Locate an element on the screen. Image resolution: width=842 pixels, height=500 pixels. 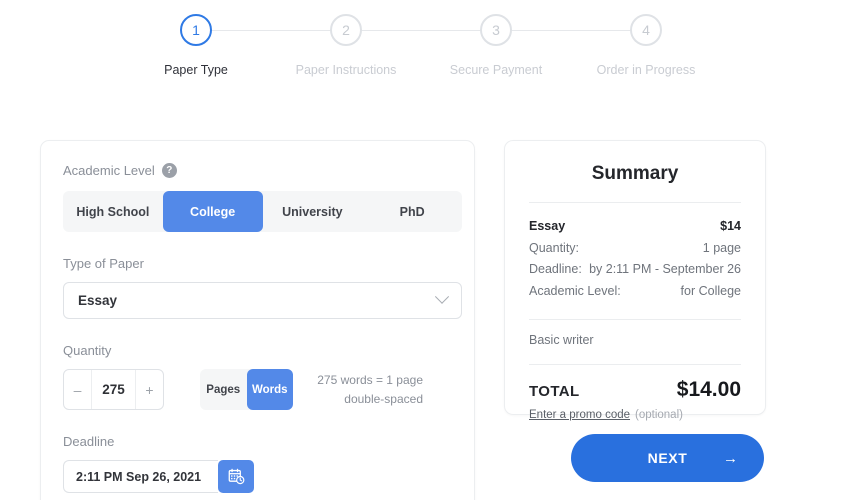
quantity-conversion-note: 275 words = 1 page double-spaced is located at coordinates (368, 389).